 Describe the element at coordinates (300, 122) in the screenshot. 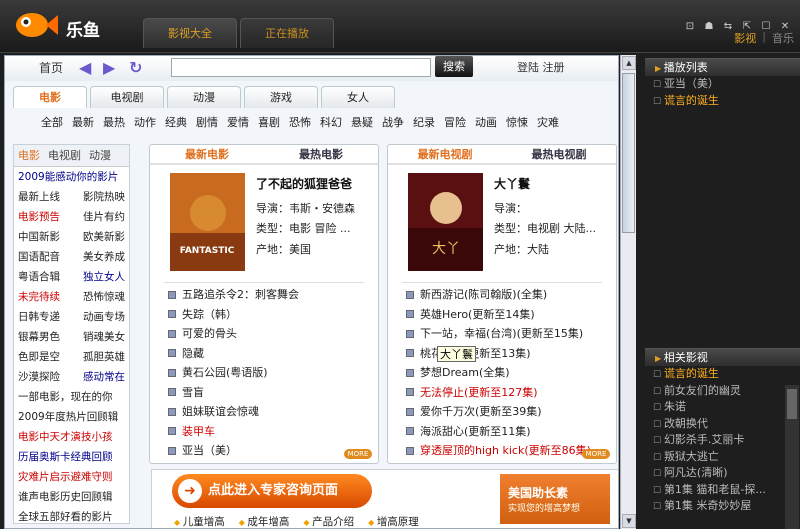

I see `genre-filter-item: 恐怖` at that location.